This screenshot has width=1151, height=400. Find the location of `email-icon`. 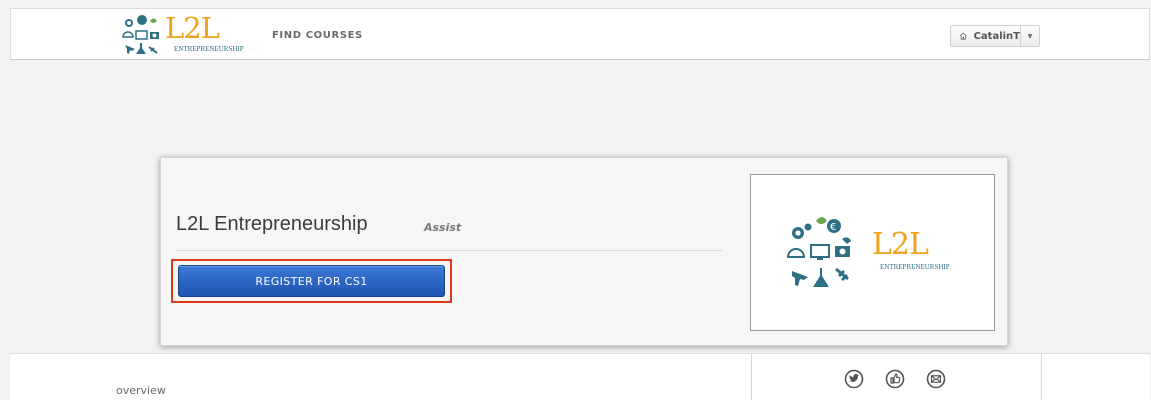

email-icon is located at coordinates (936, 379).